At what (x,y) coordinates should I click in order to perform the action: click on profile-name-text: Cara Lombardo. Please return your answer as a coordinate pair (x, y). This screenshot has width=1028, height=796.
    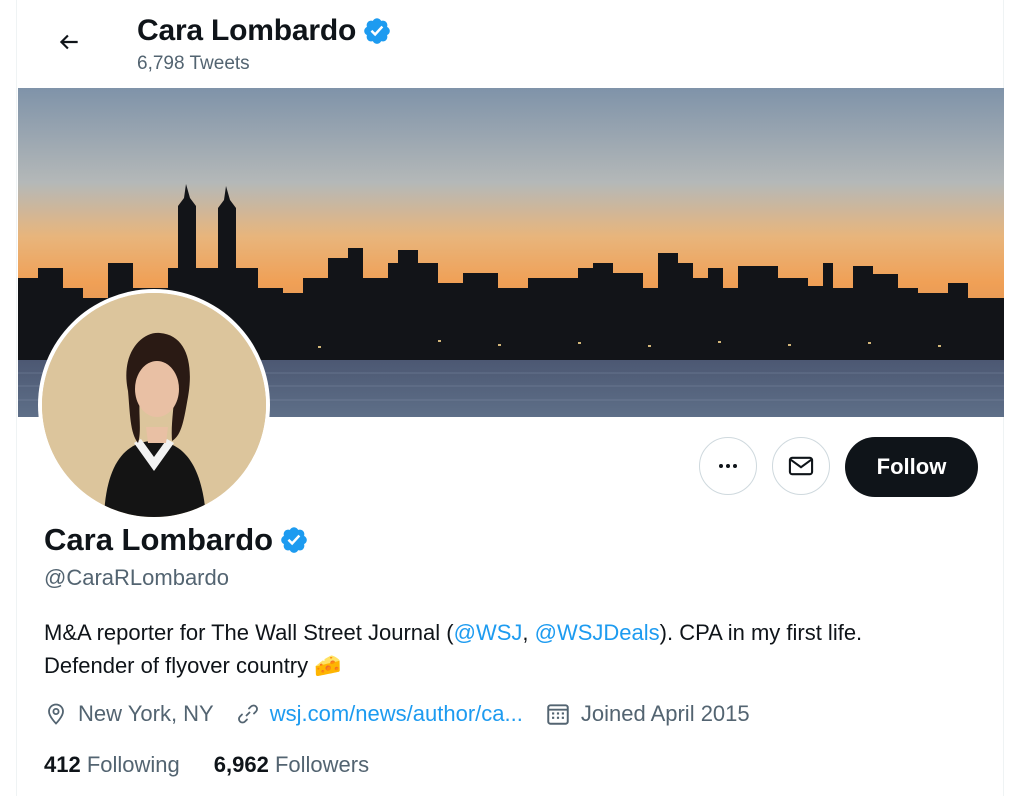
    Looking at the image, I should click on (159, 539).